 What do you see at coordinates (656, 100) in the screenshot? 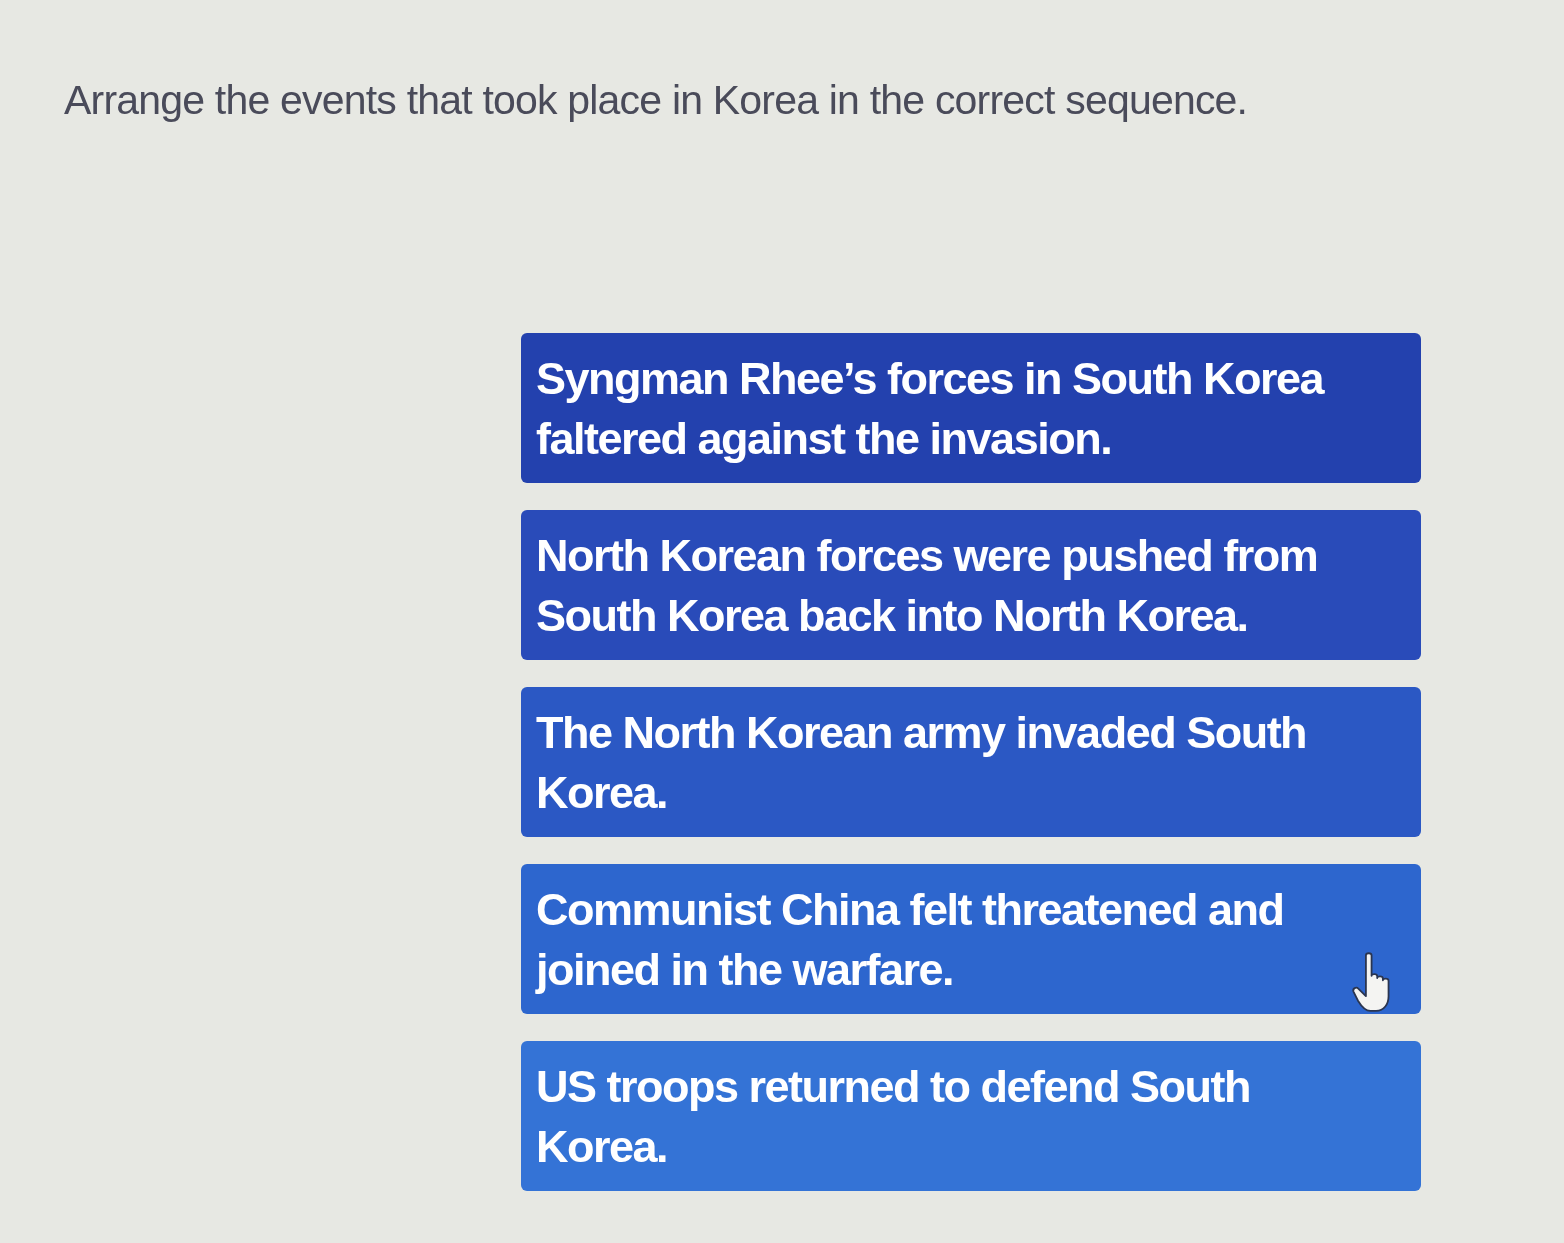
I see `instruction-text: Arrange the events that took place in Korea in the correct sequence.` at bounding box center [656, 100].